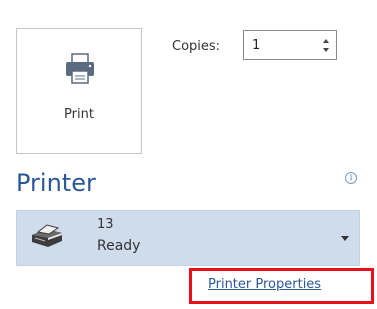  I want to click on spin-up-icon, so click(326, 41).